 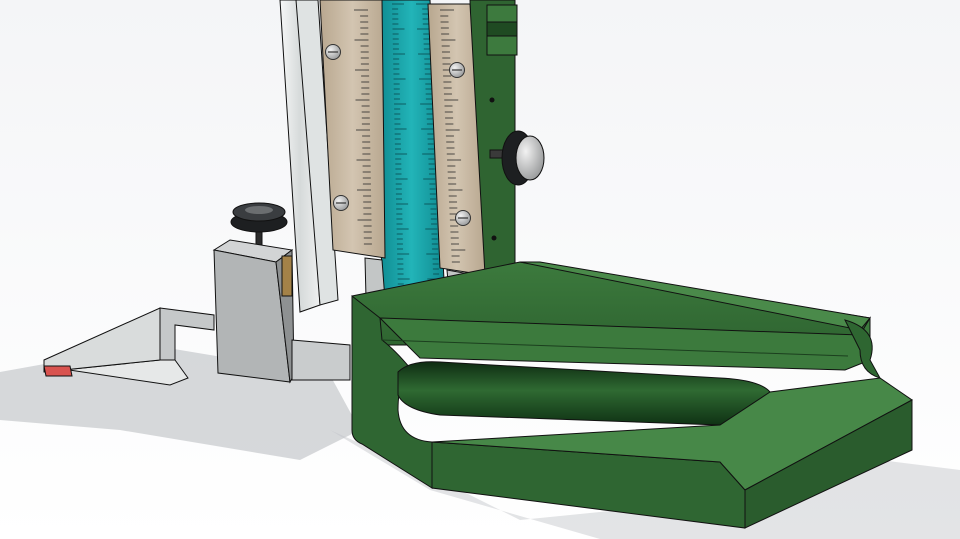 What do you see at coordinates (58, 371) in the screenshot?
I see `scriber-tip` at bounding box center [58, 371].